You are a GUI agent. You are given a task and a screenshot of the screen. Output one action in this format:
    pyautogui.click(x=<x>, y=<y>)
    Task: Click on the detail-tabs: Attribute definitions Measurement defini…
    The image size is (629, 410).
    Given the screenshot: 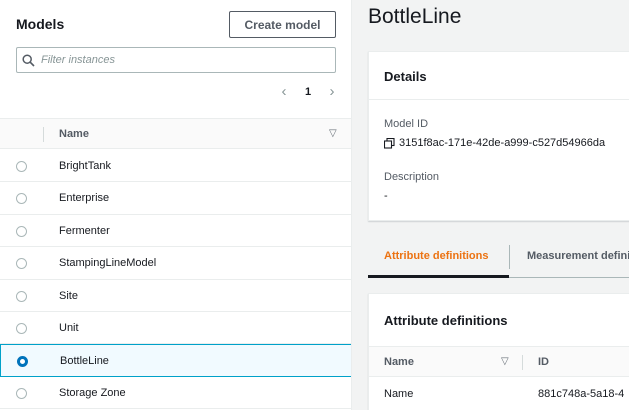 What is the action you would take?
    pyautogui.click(x=498, y=258)
    